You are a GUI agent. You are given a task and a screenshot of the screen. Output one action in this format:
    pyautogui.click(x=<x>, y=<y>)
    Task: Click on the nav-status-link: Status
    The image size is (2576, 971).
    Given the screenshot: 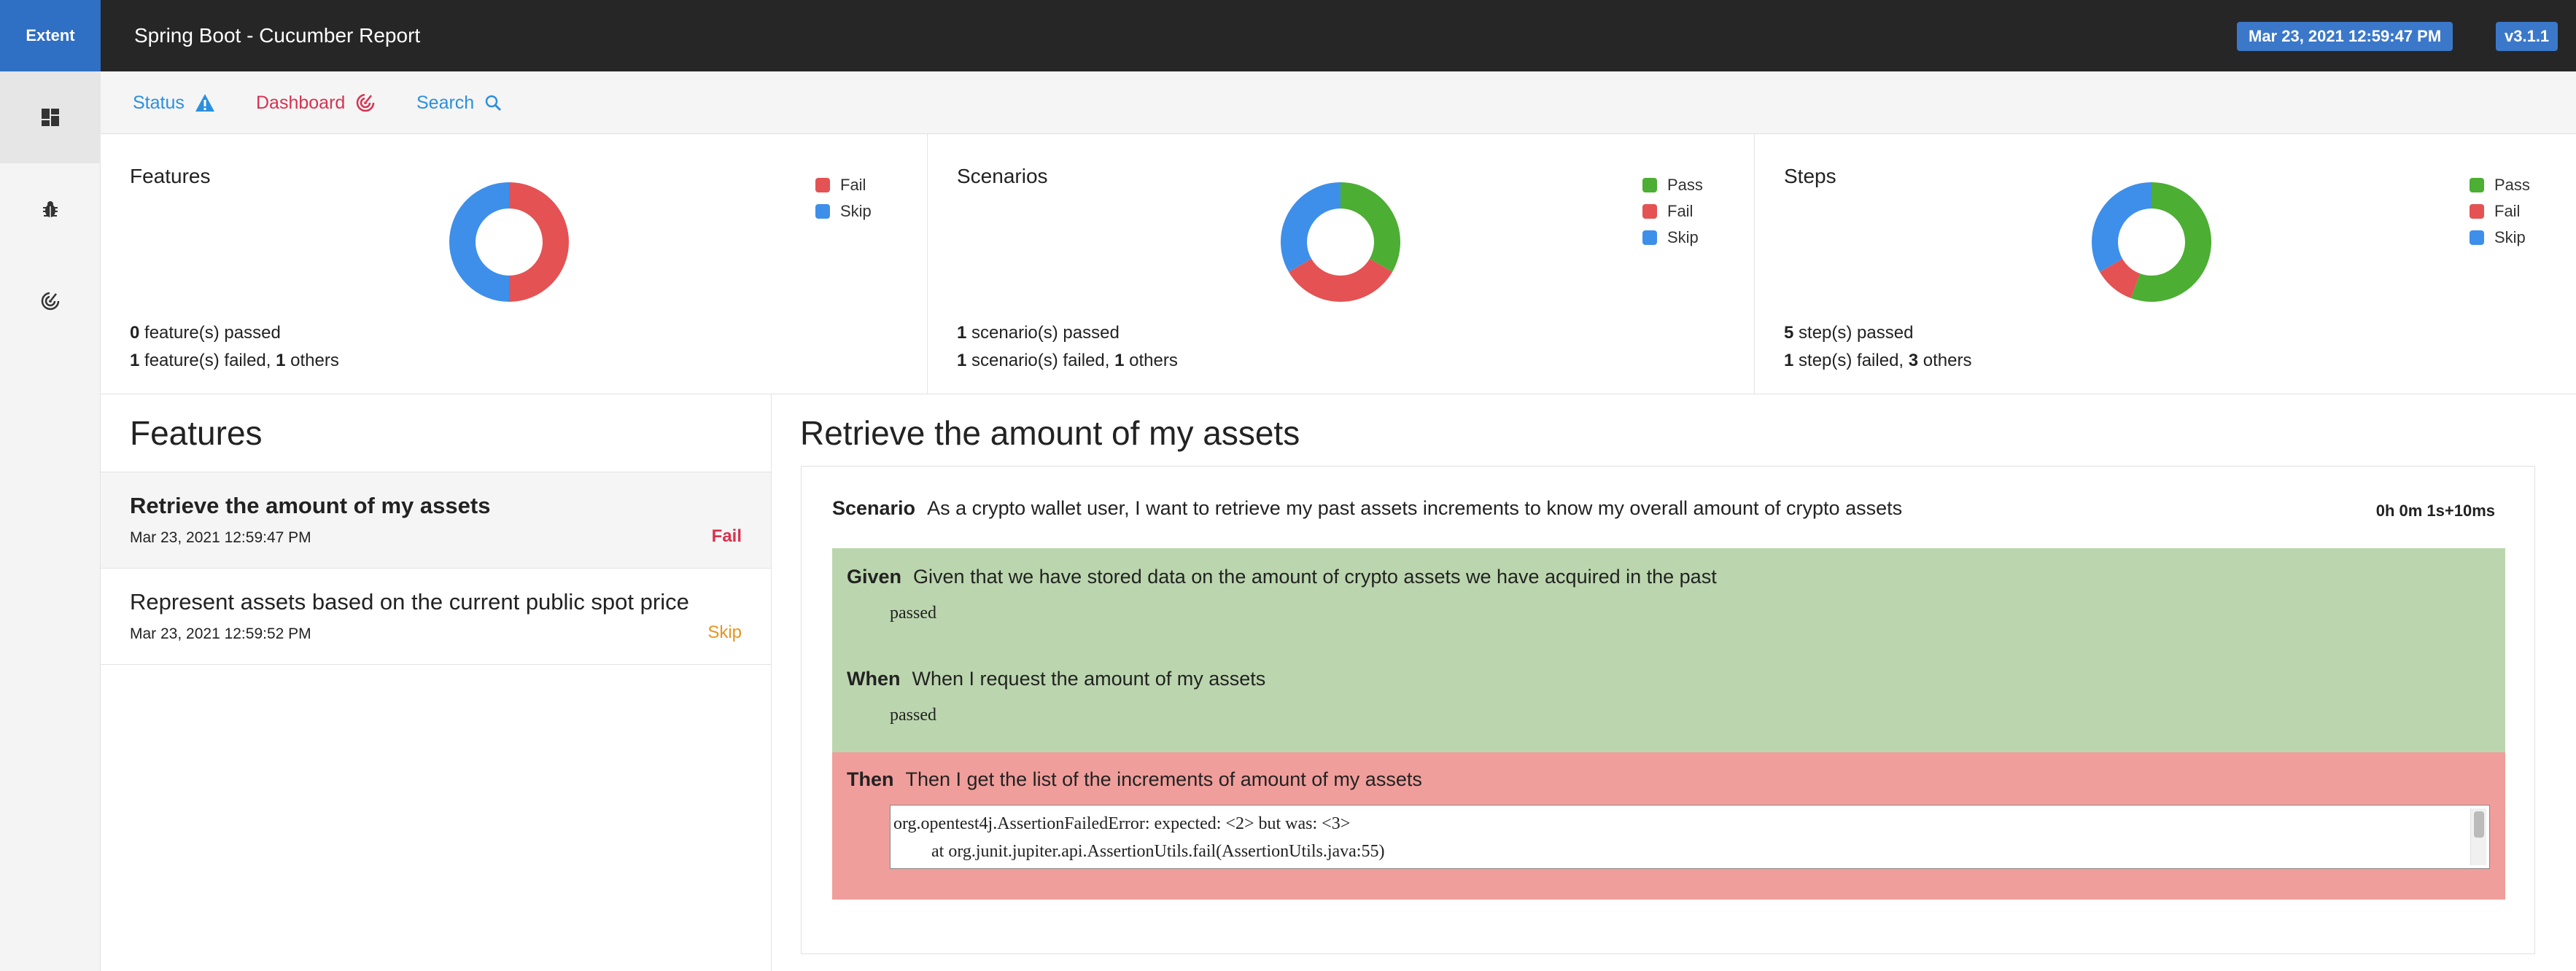 What is the action you would take?
    pyautogui.click(x=174, y=102)
    